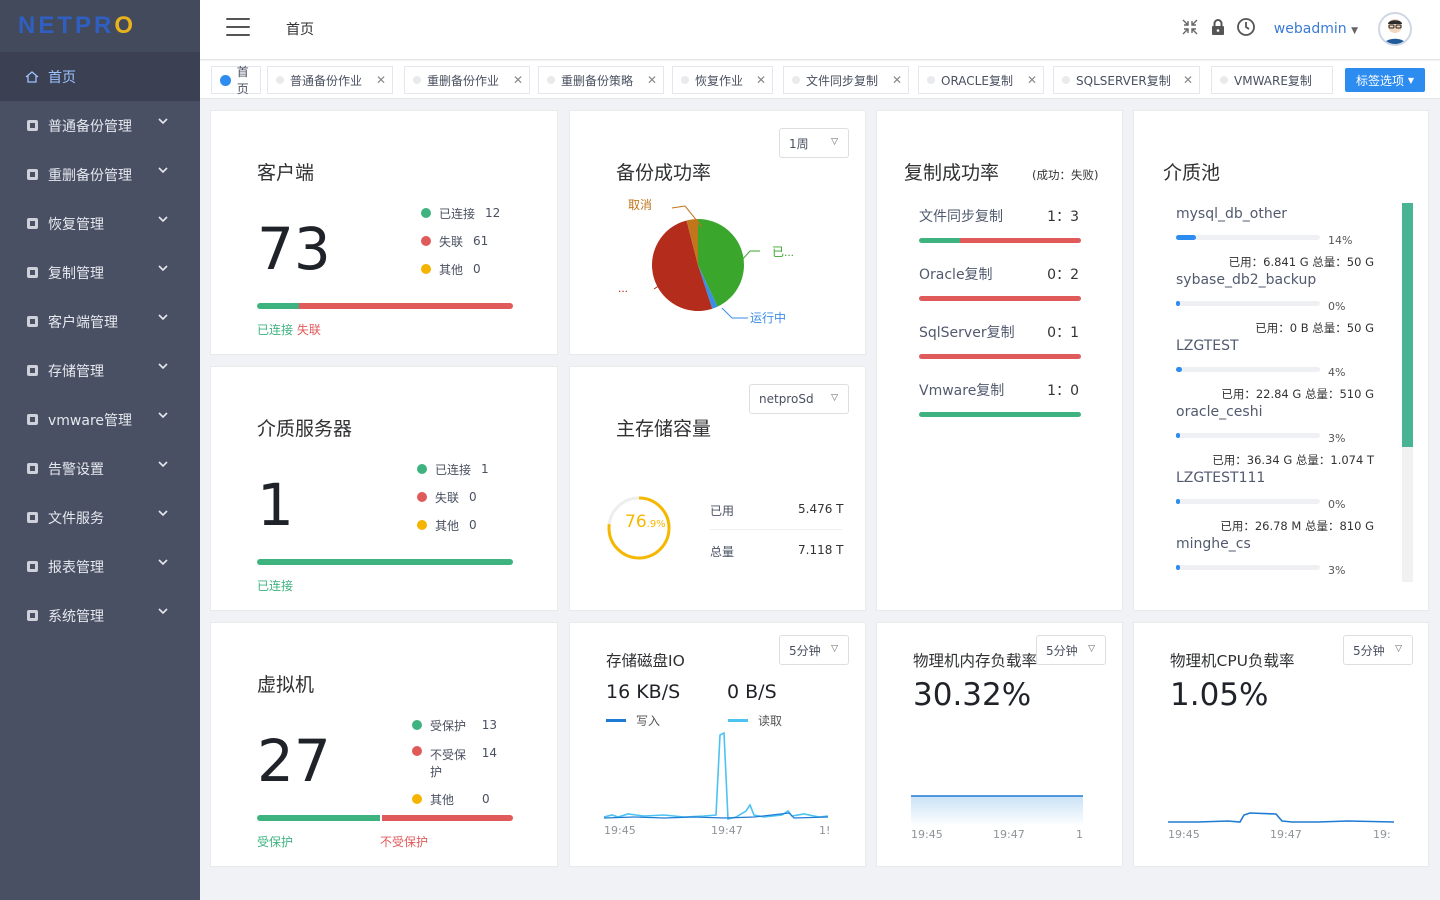  What do you see at coordinates (1000, 414) in the screenshot?
I see `replication-bar` at bounding box center [1000, 414].